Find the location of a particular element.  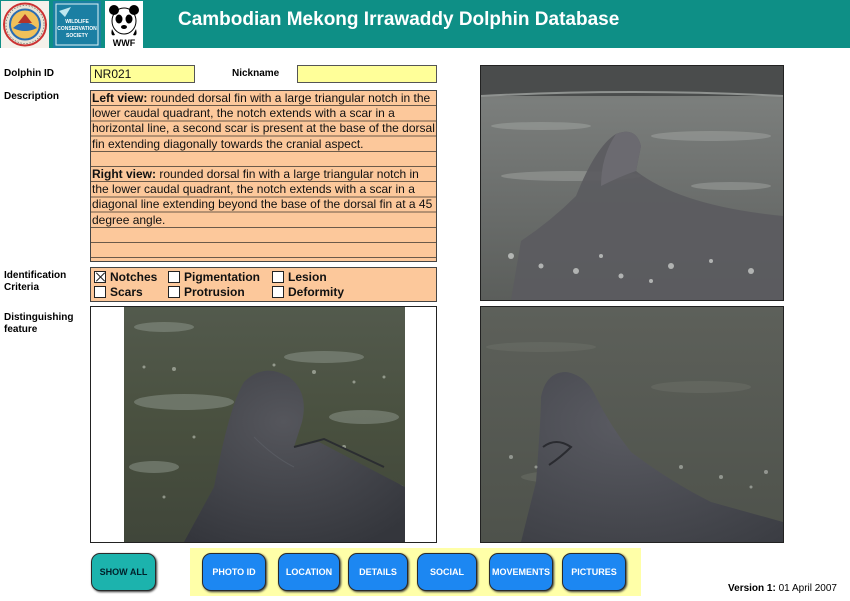

version-label: Version 1: 01 April 2007 is located at coordinates (782, 588).